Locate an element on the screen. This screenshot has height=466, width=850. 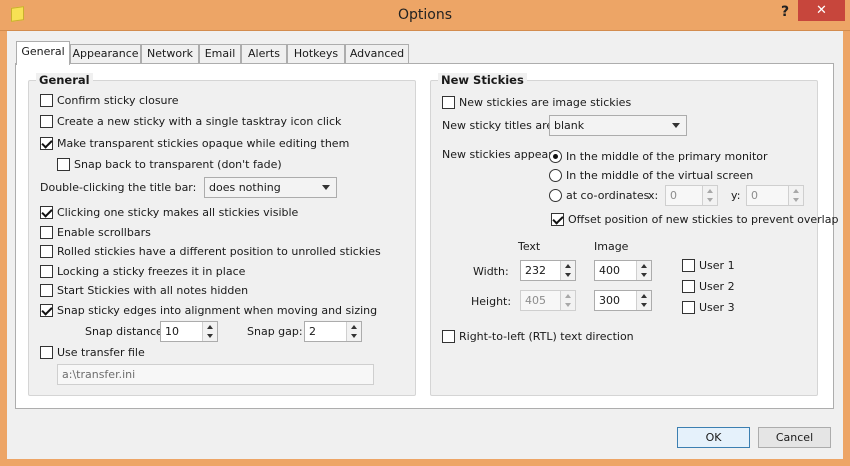
ok-button: OK is located at coordinates (713, 437).